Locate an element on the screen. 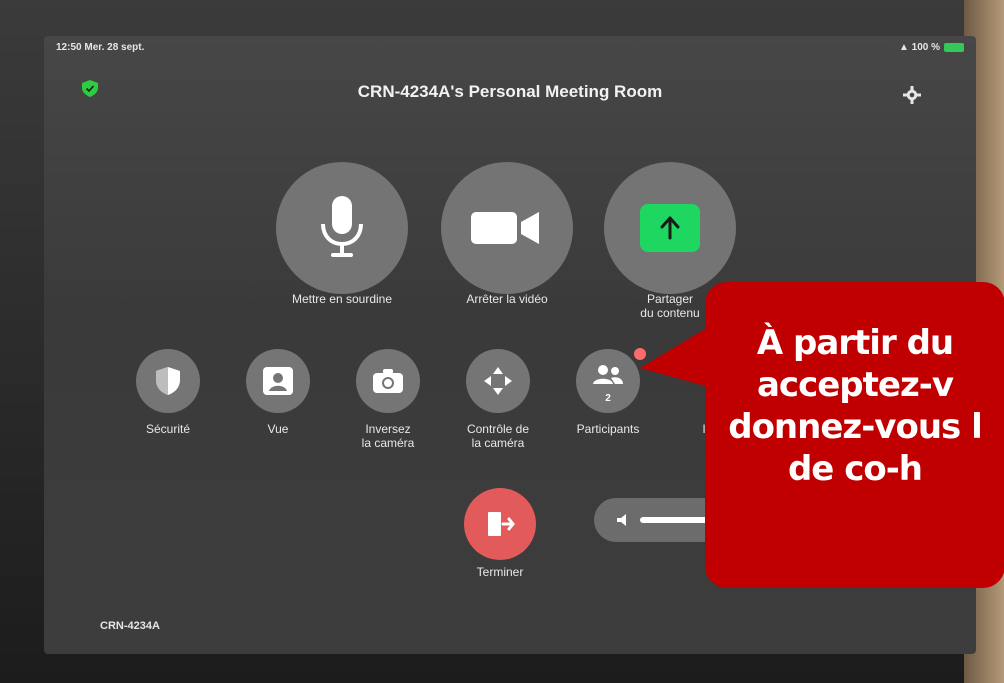  callout-line-3: donnez-vous l is located at coordinates (855, 427).